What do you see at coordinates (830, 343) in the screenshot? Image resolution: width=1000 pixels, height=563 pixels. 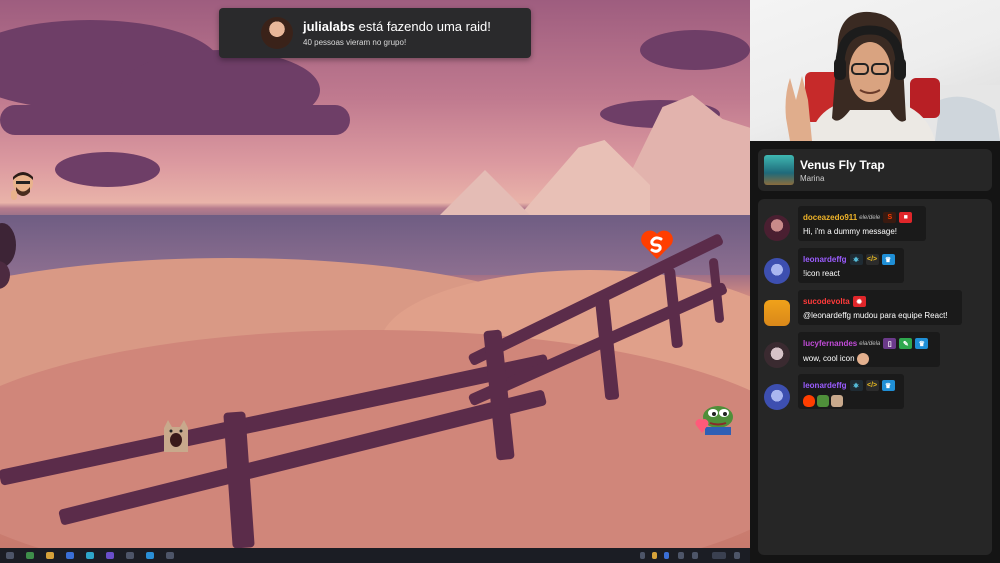 I see `chat-username: lucyfernandes` at bounding box center [830, 343].